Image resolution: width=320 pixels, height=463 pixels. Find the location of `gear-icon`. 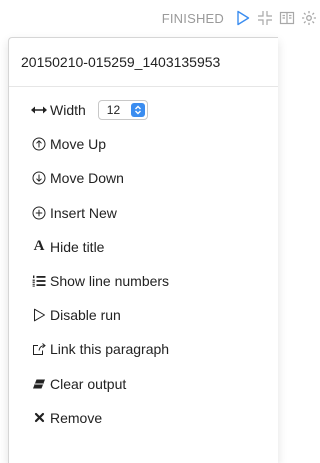

gear-icon is located at coordinates (309, 18).